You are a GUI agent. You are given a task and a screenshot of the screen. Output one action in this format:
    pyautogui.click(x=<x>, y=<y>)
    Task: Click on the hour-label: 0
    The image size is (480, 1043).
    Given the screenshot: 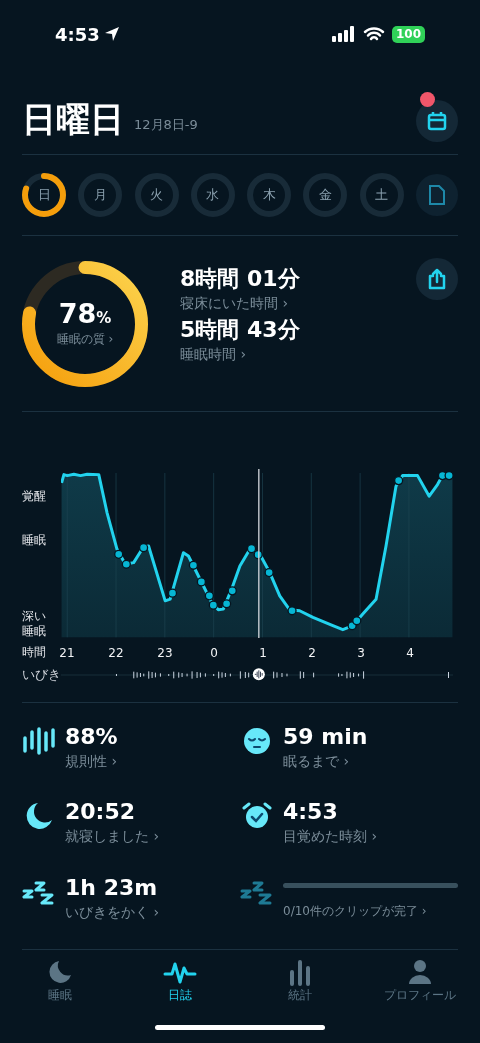 What is the action you would take?
    pyautogui.click(x=214, y=653)
    